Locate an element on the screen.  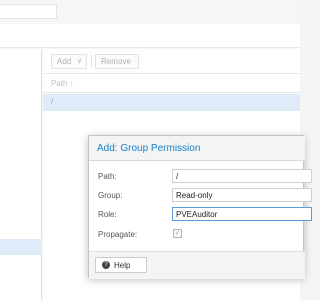
propagate-checkbox: ✓ is located at coordinates (177, 233).